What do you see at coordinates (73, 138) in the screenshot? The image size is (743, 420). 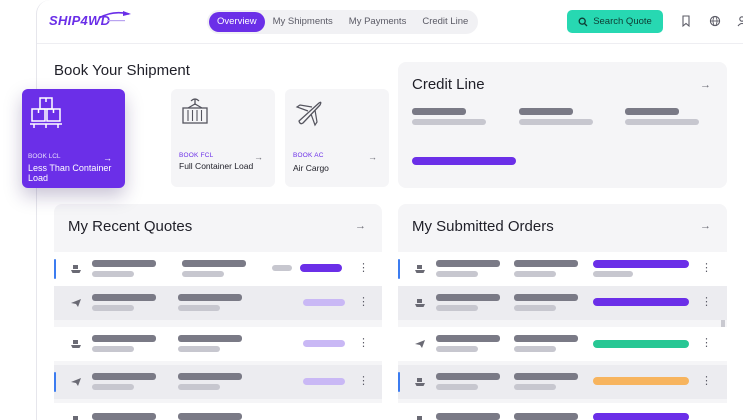 I see `book-lcl-card: BOOK LCL Less Than Container Load →` at bounding box center [73, 138].